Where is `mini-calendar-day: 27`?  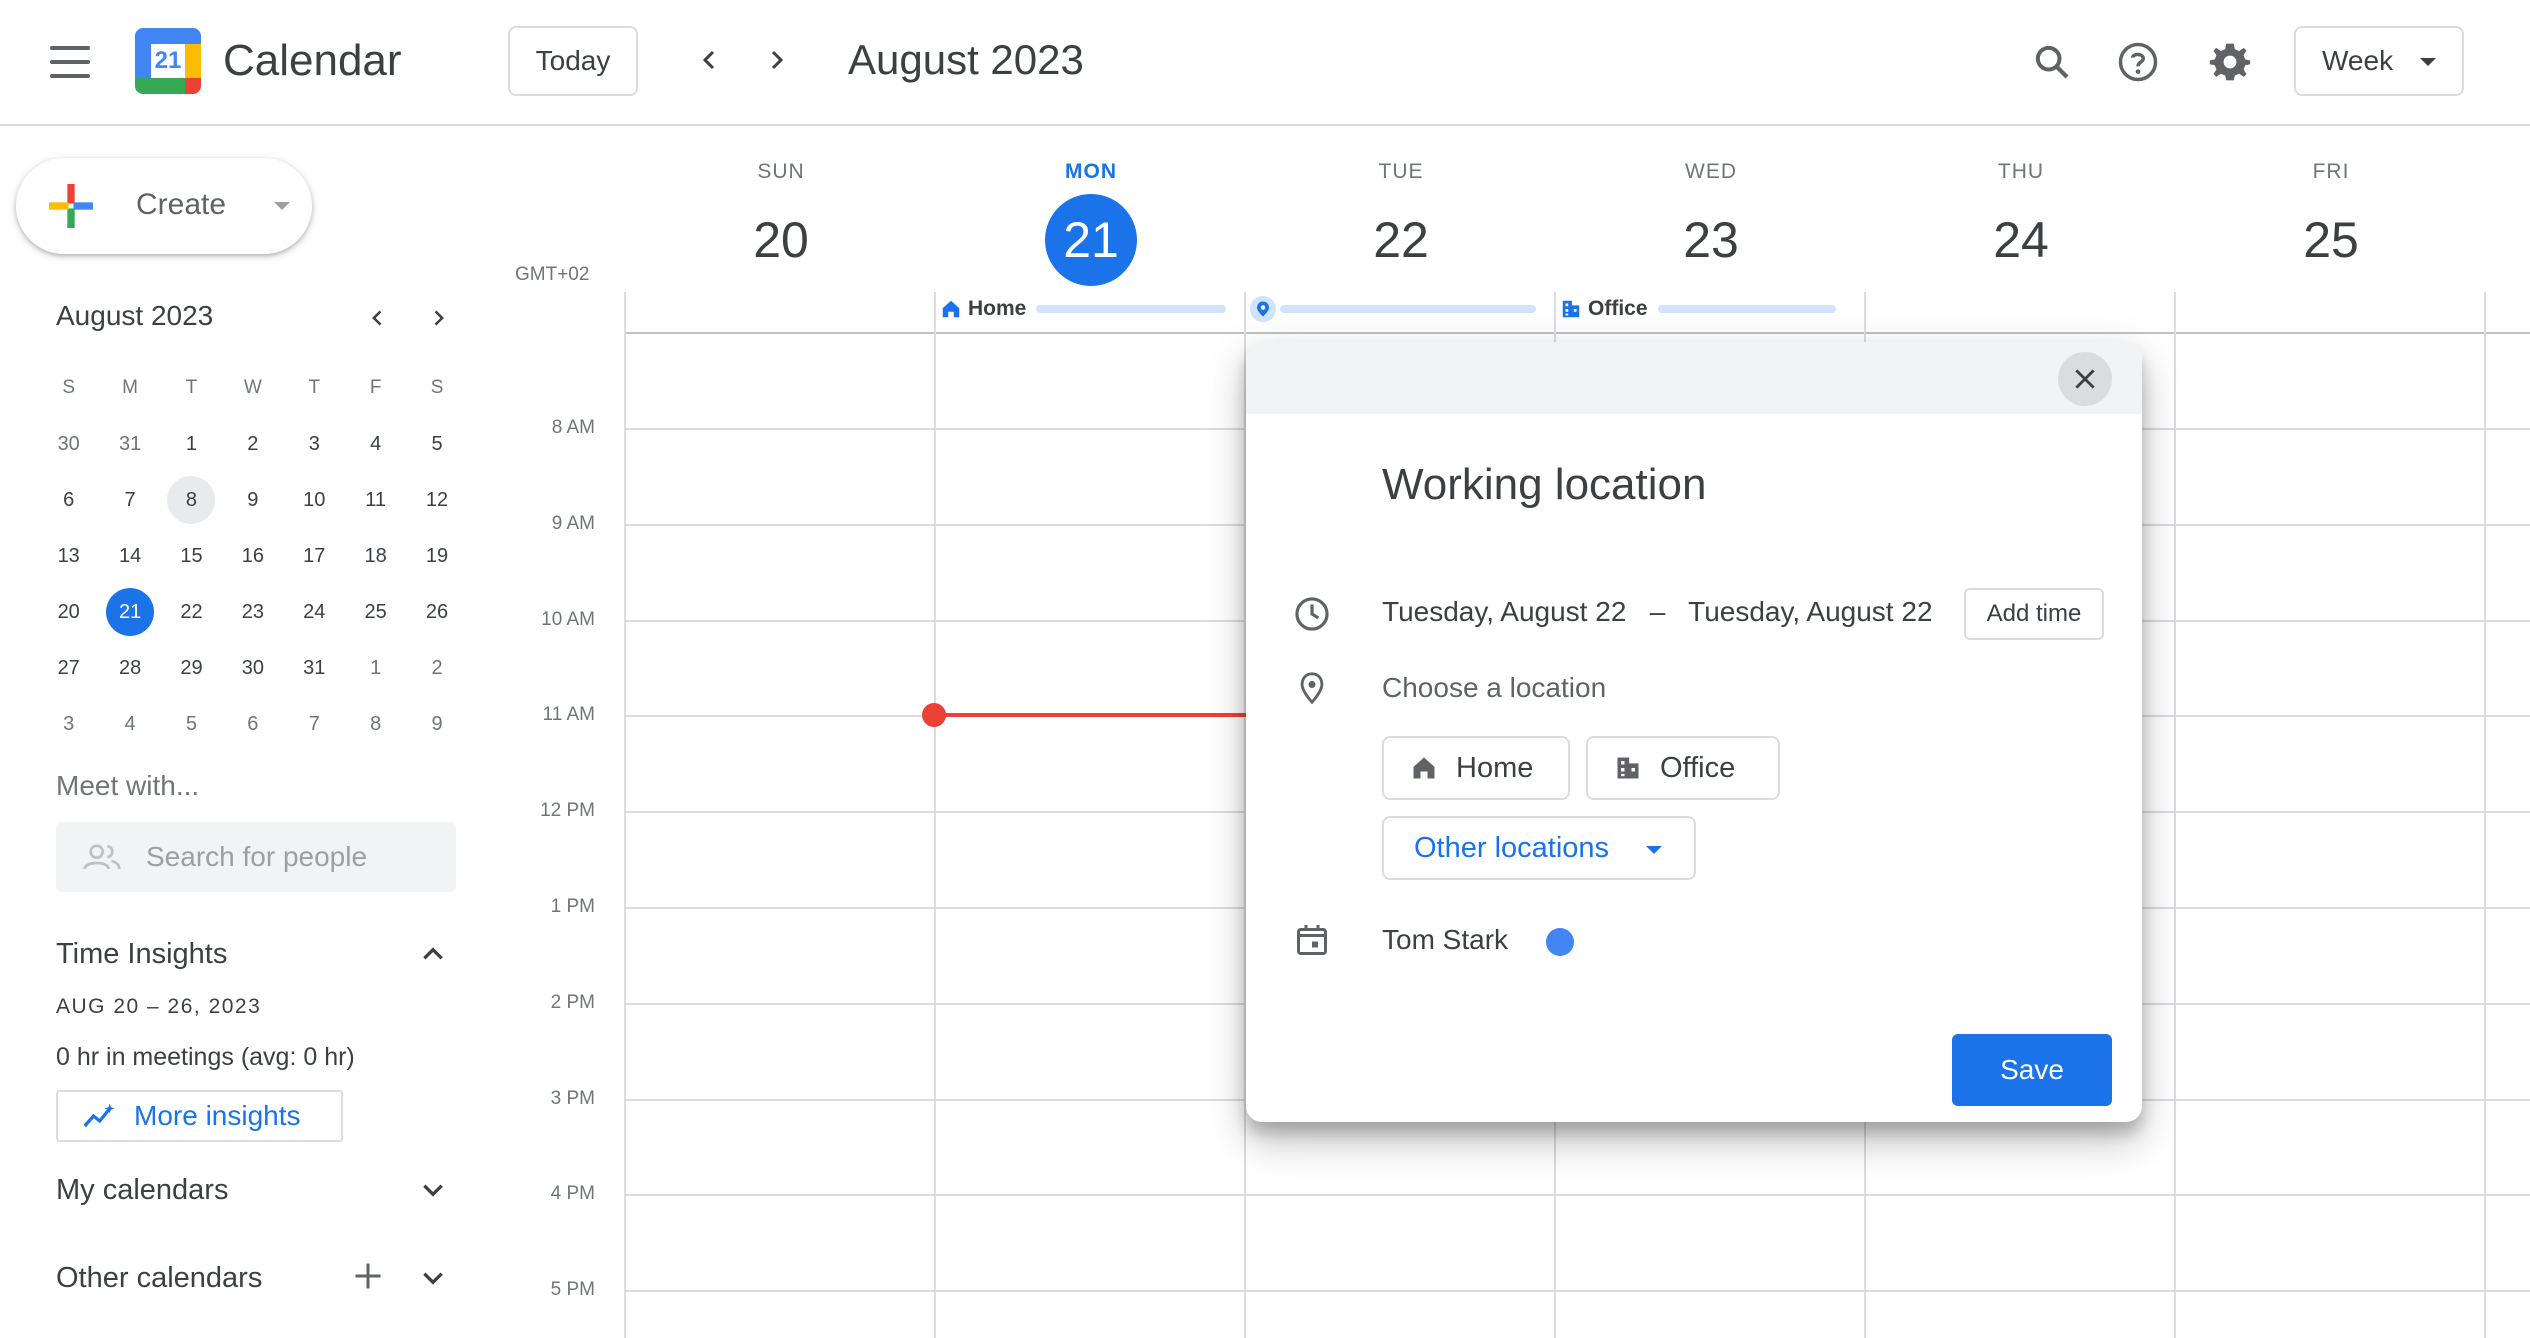 mini-calendar-day: 27 is located at coordinates (68, 668).